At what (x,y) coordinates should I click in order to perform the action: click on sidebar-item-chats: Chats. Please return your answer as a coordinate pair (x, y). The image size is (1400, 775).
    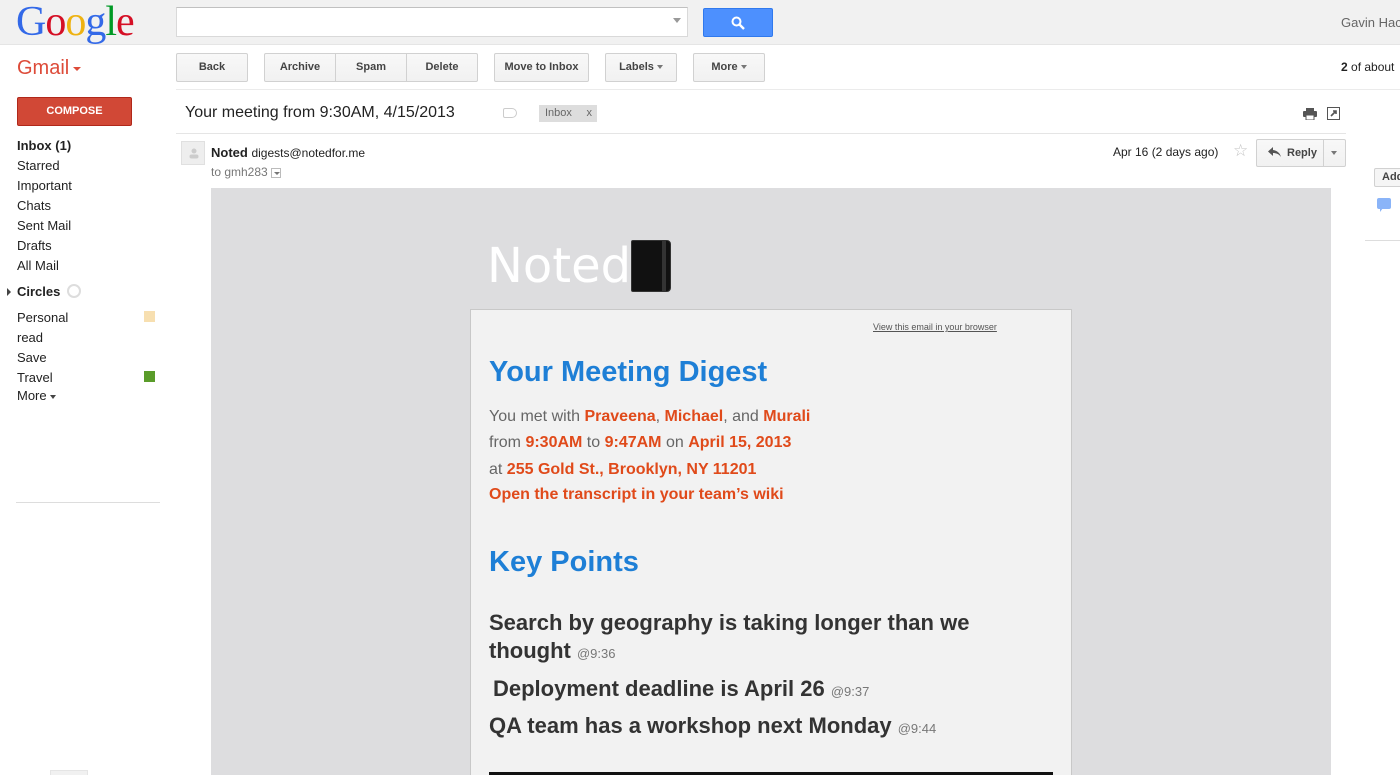
    Looking at the image, I should click on (34, 205).